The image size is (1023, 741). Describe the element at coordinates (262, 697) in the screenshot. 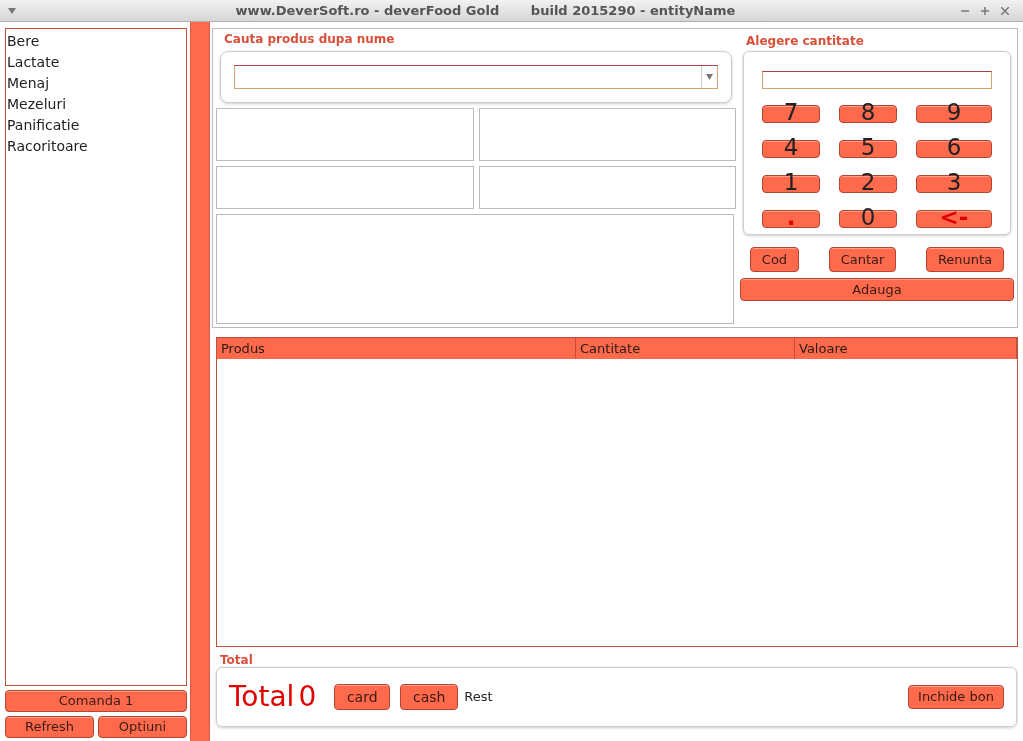

I see `total-label: Total` at that location.